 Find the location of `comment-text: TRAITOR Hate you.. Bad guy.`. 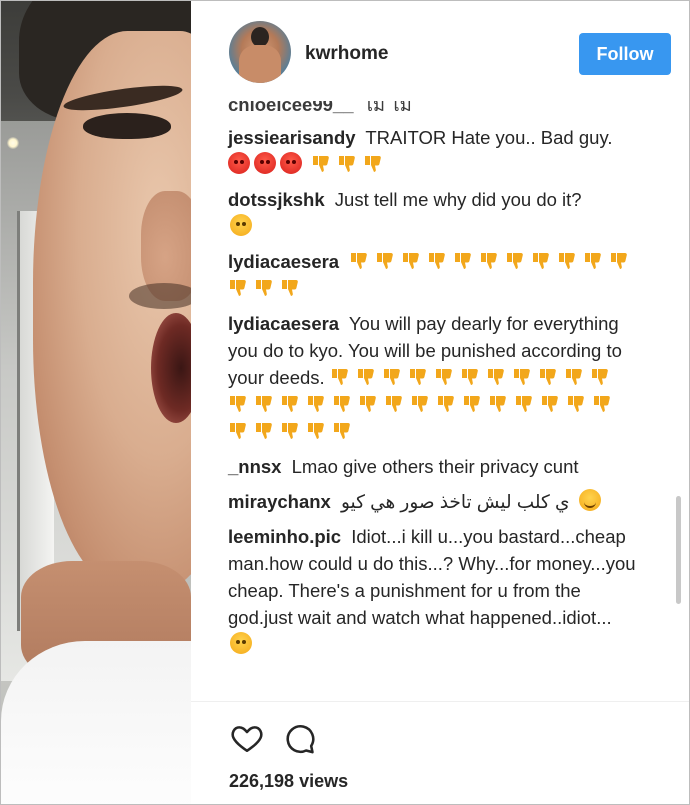

comment-text: TRAITOR Hate you.. Bad guy. is located at coordinates (489, 137).